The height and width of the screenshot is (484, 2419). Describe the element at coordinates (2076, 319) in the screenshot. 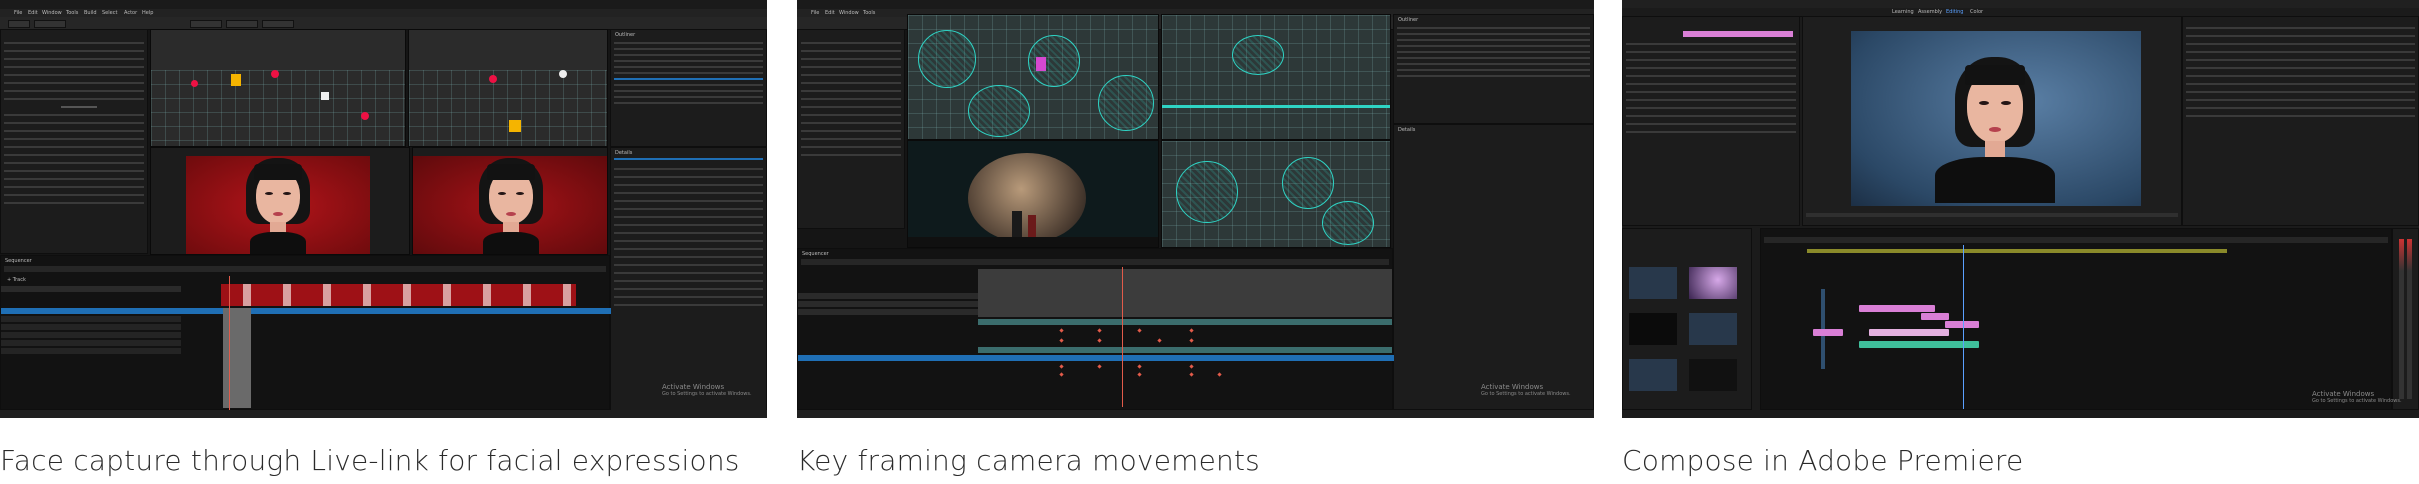

I see `timeline-panel` at that location.